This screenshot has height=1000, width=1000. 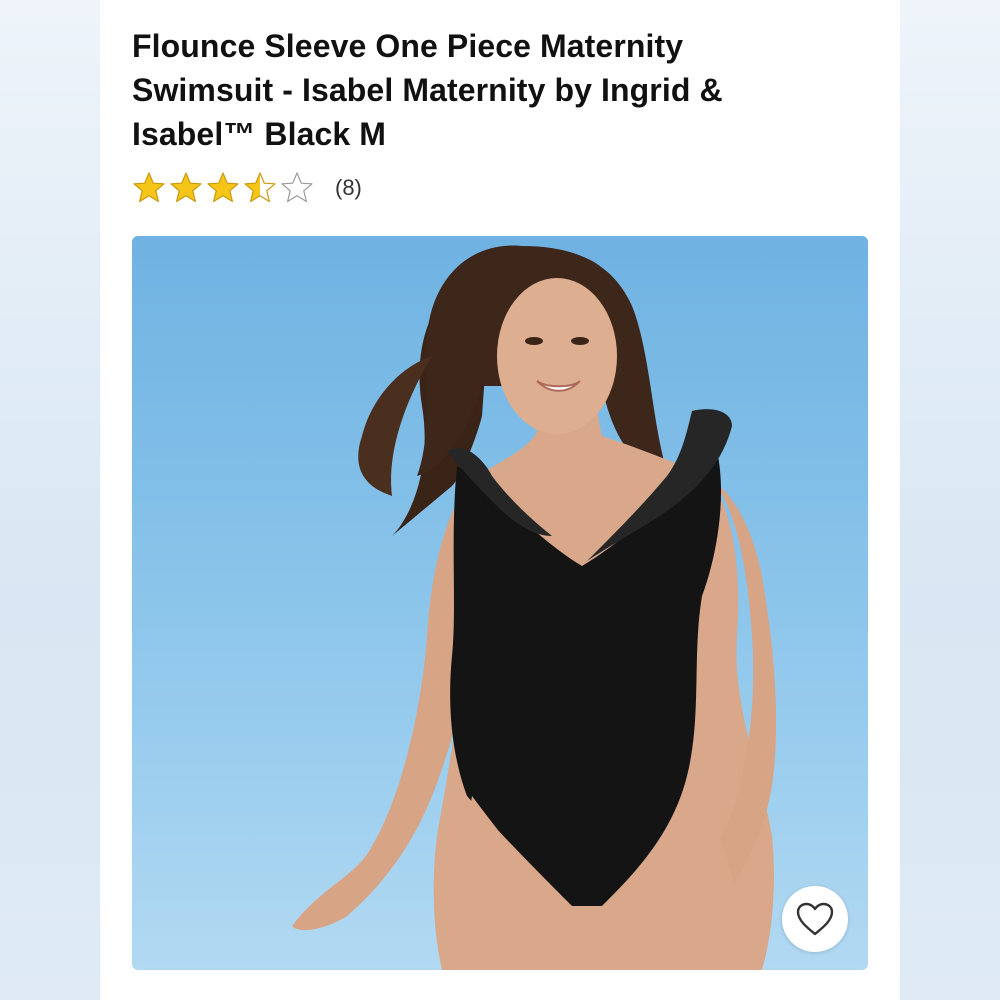 I want to click on heart-outline-icon, so click(x=815, y=919).